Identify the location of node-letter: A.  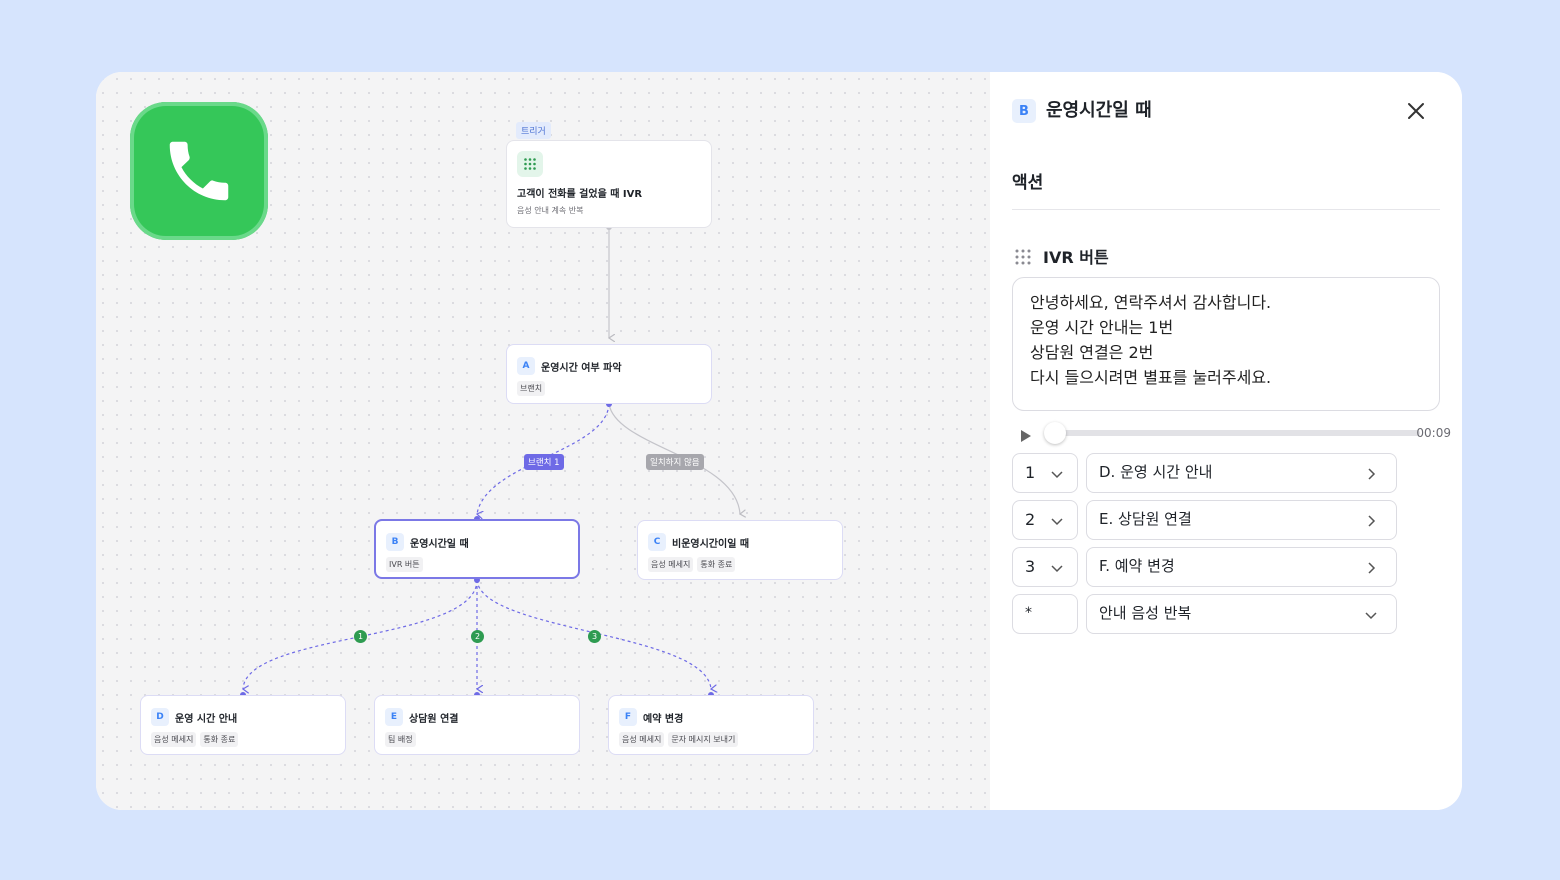
(526, 366).